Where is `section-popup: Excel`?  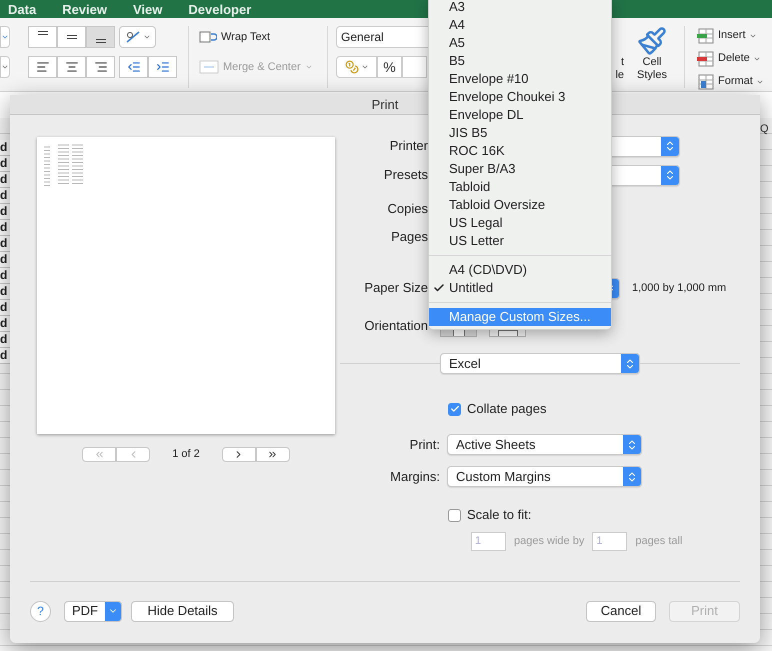
section-popup: Excel is located at coordinates (540, 363).